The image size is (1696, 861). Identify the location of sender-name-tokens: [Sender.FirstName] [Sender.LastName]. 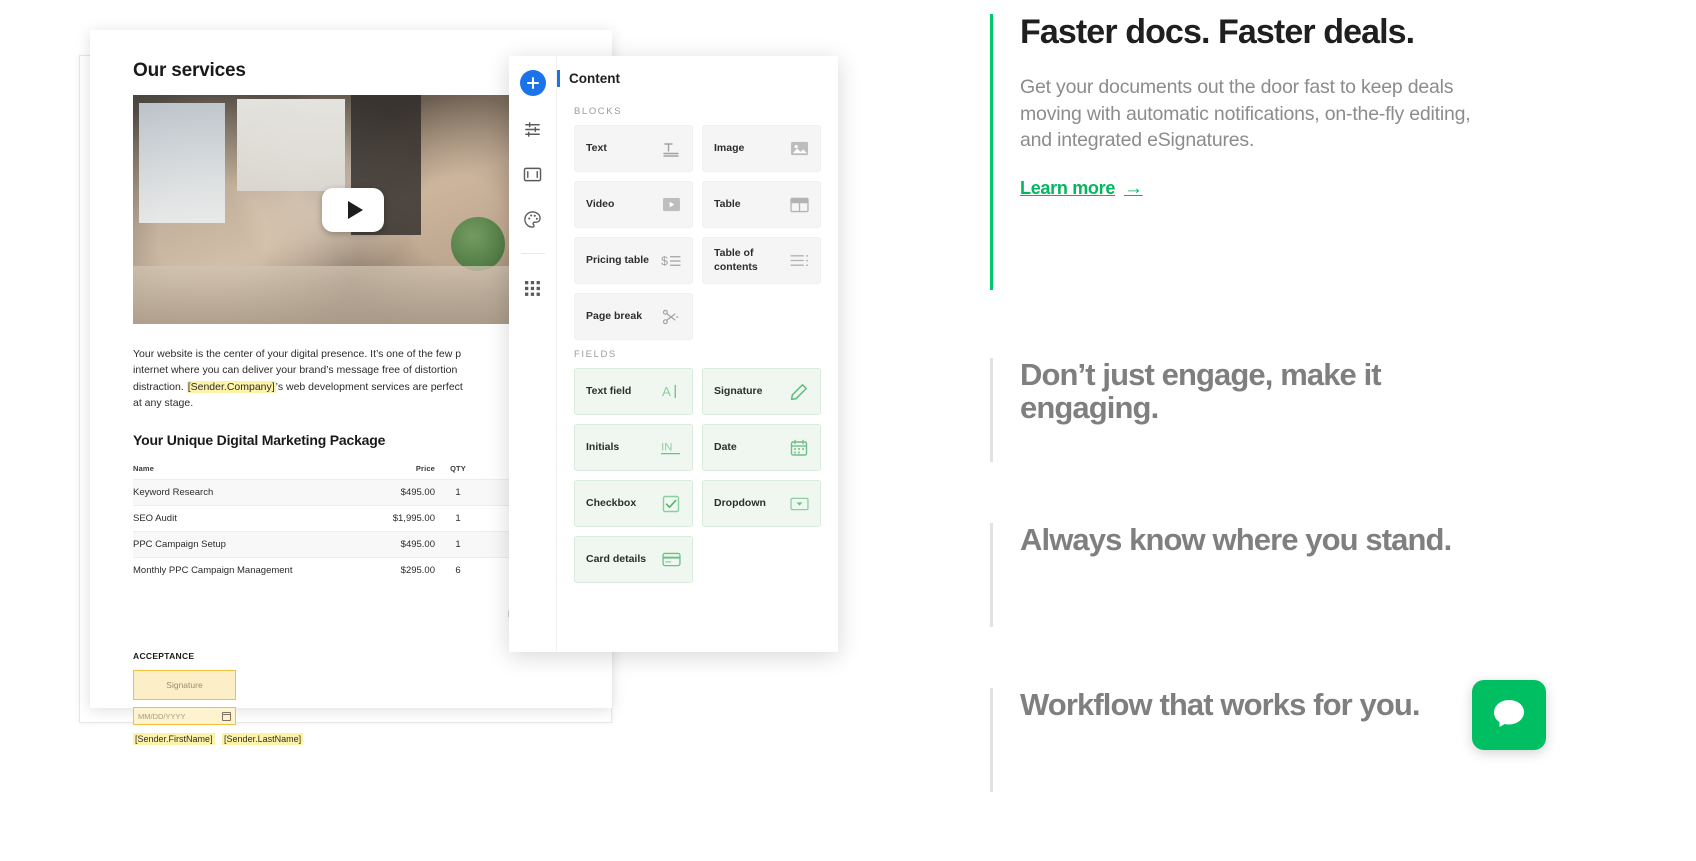
(353, 739).